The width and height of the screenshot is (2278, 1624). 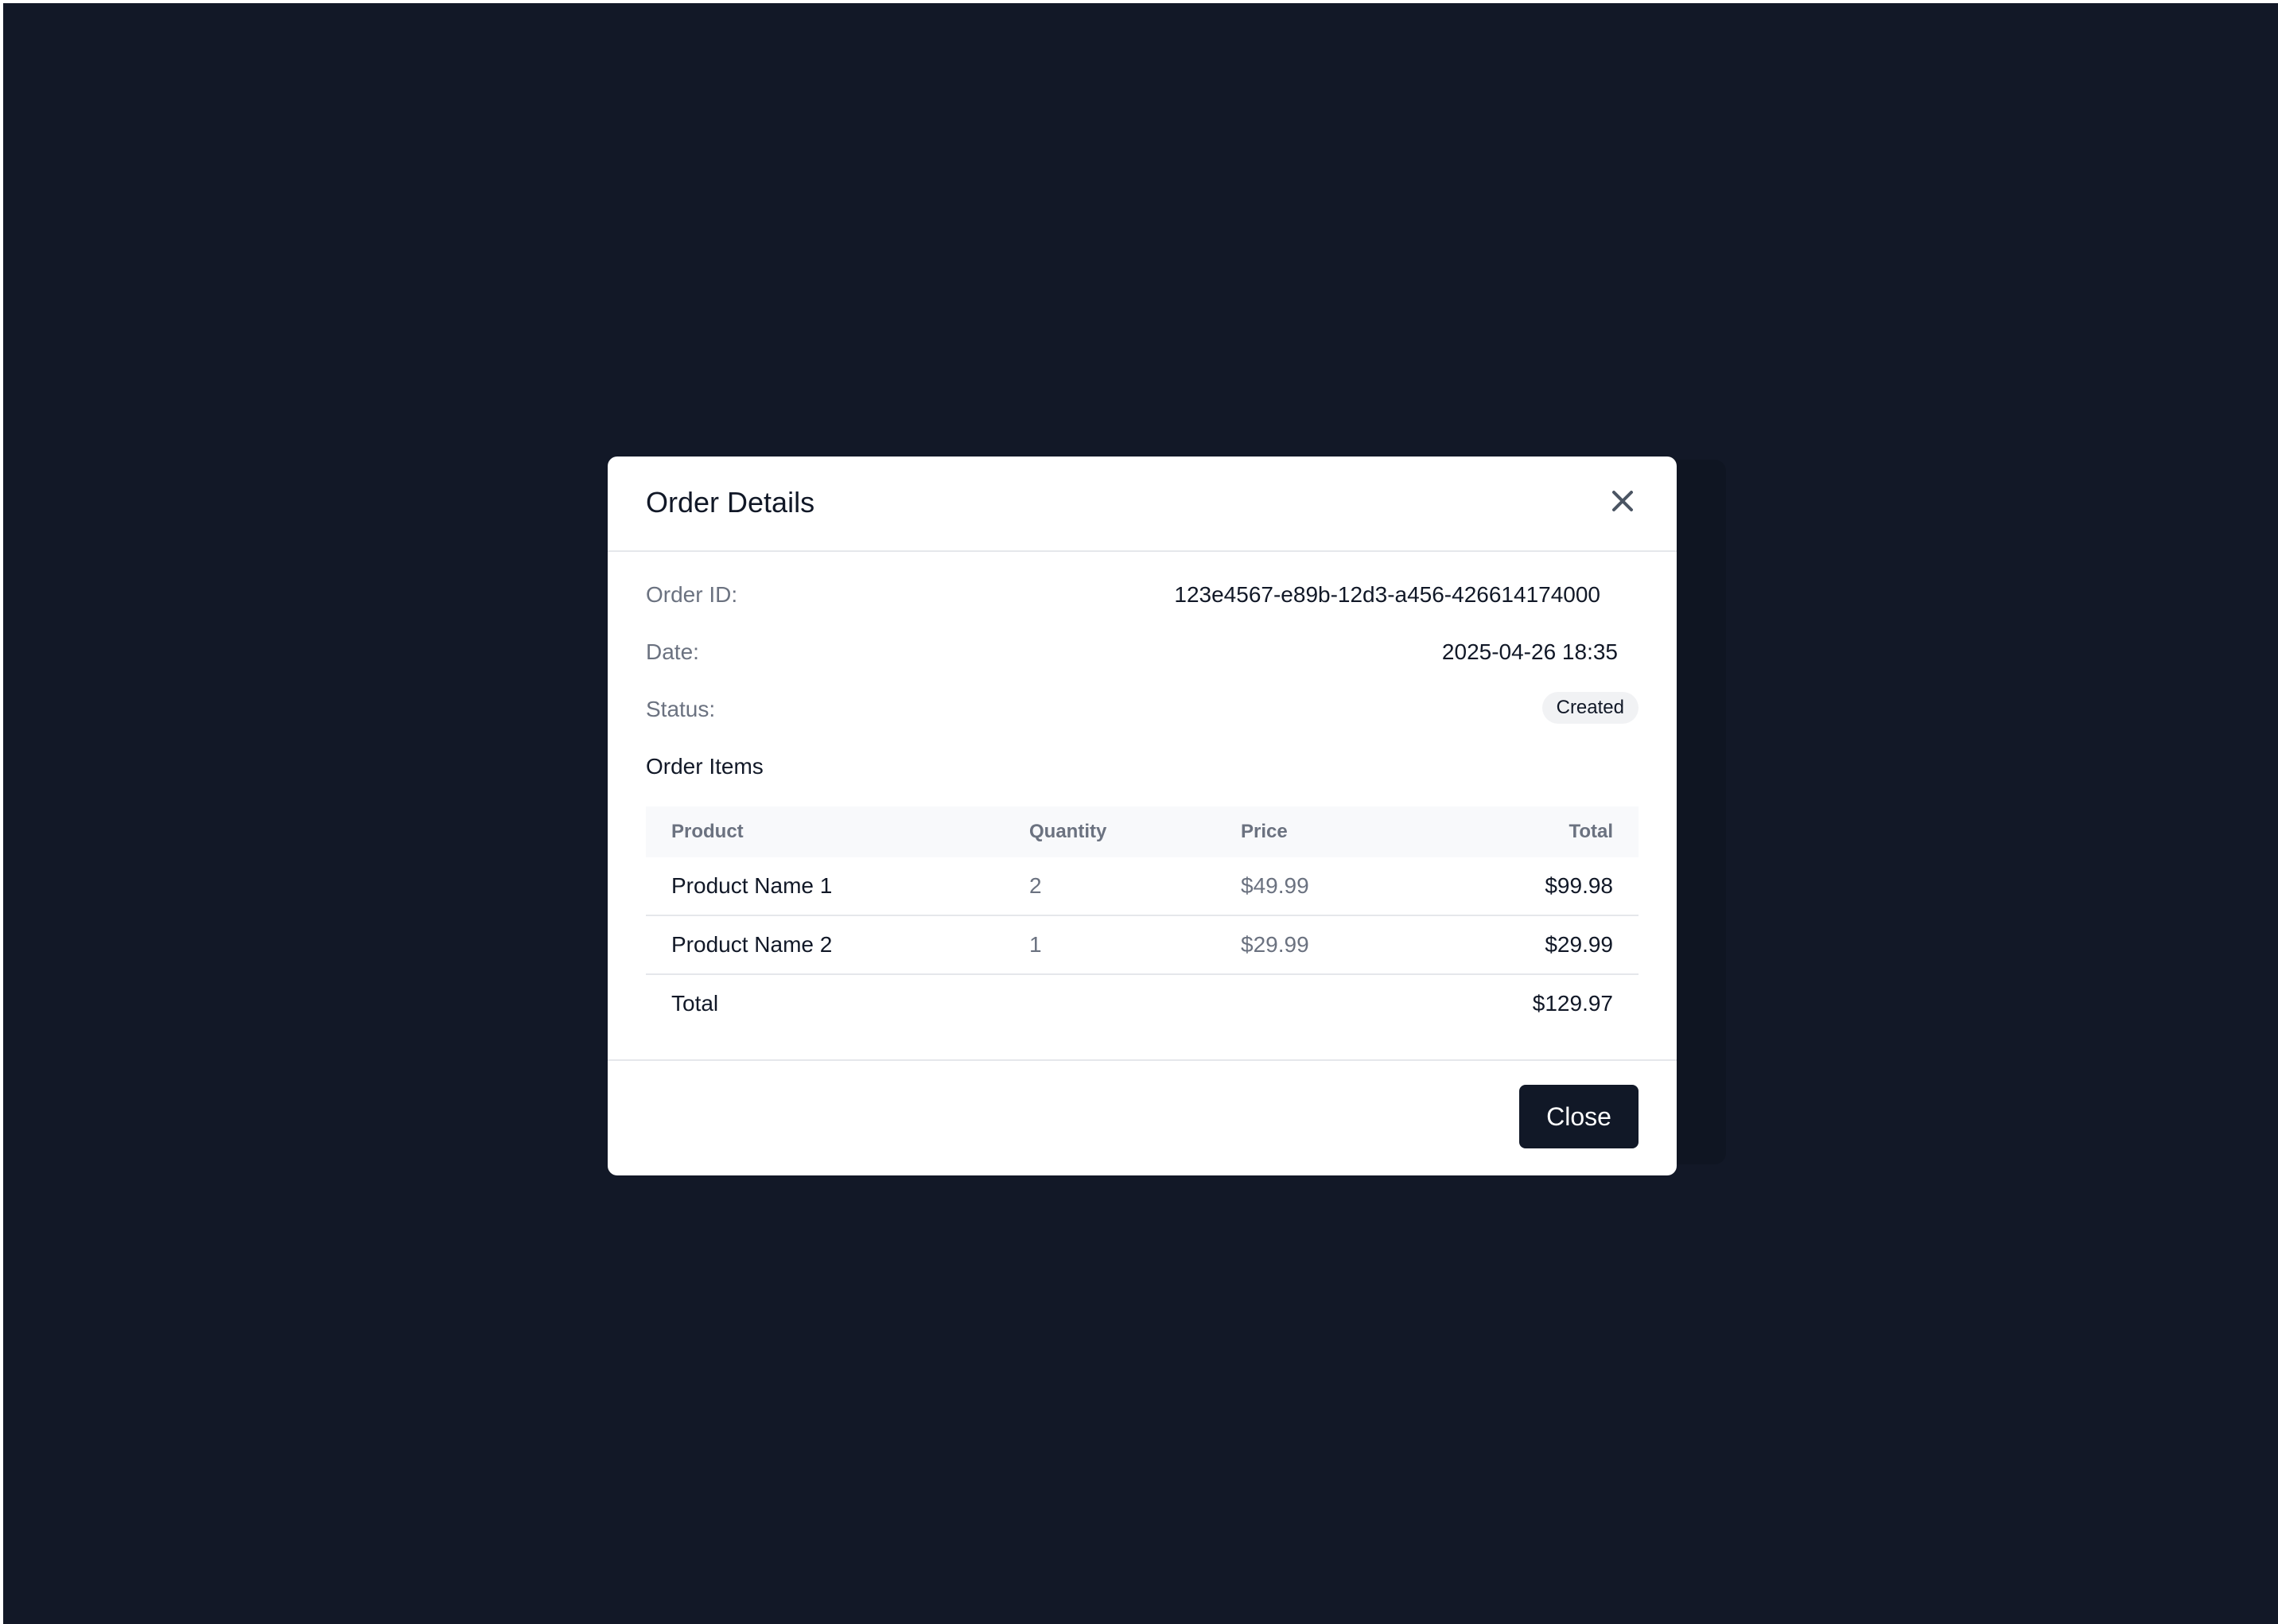 What do you see at coordinates (1579, 1116) in the screenshot?
I see `close-button: Close` at bounding box center [1579, 1116].